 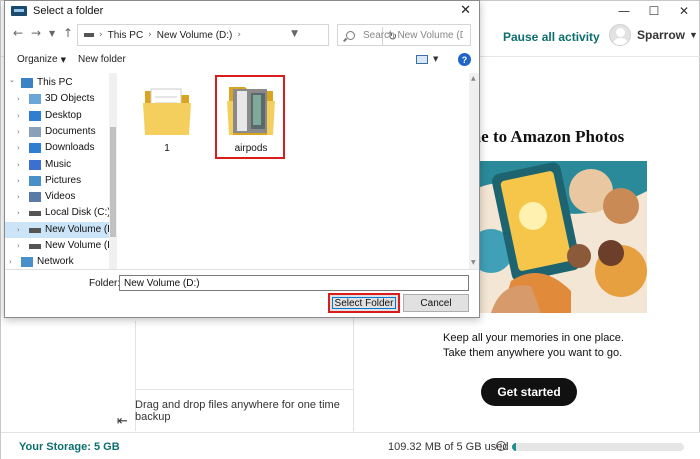 I want to click on search-icon, so click(x=350, y=35).